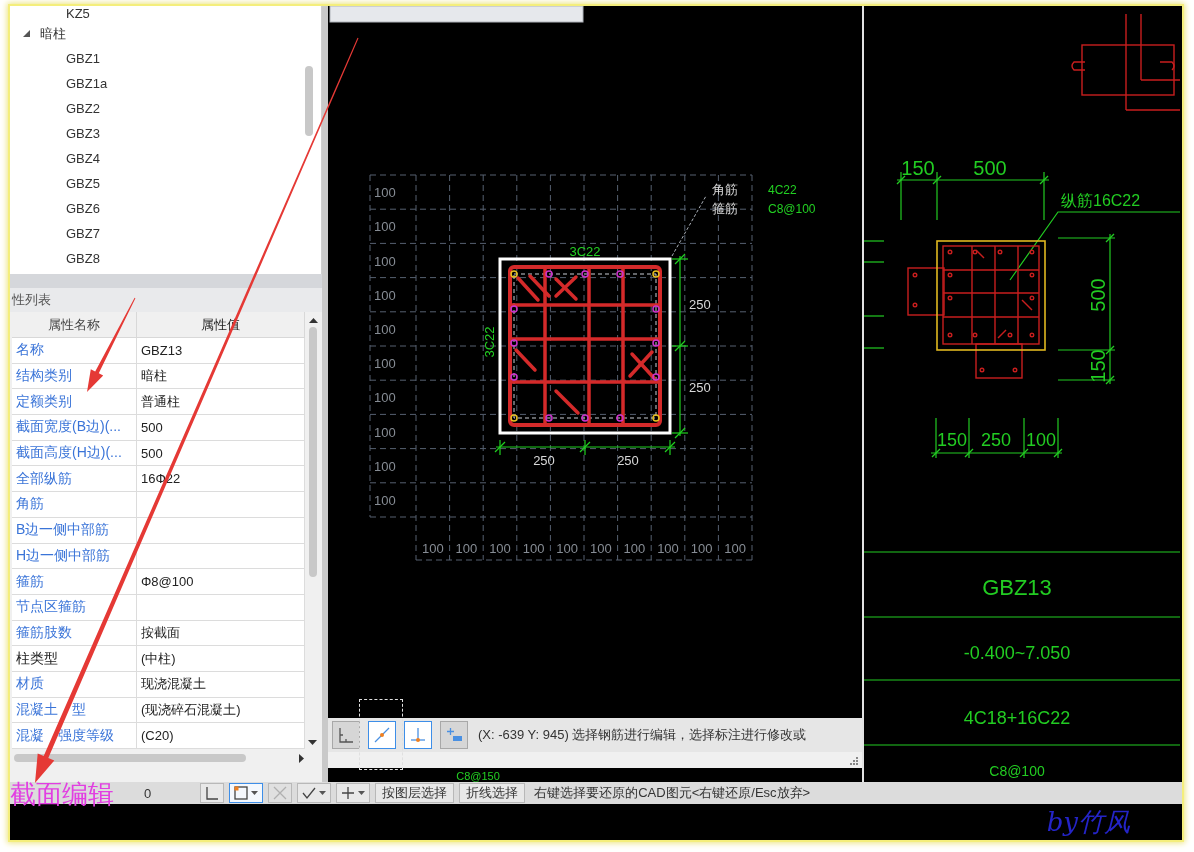 The width and height of the screenshot is (1194, 852). What do you see at coordinates (280, 793) in the screenshot?
I see `cross-icon` at bounding box center [280, 793].